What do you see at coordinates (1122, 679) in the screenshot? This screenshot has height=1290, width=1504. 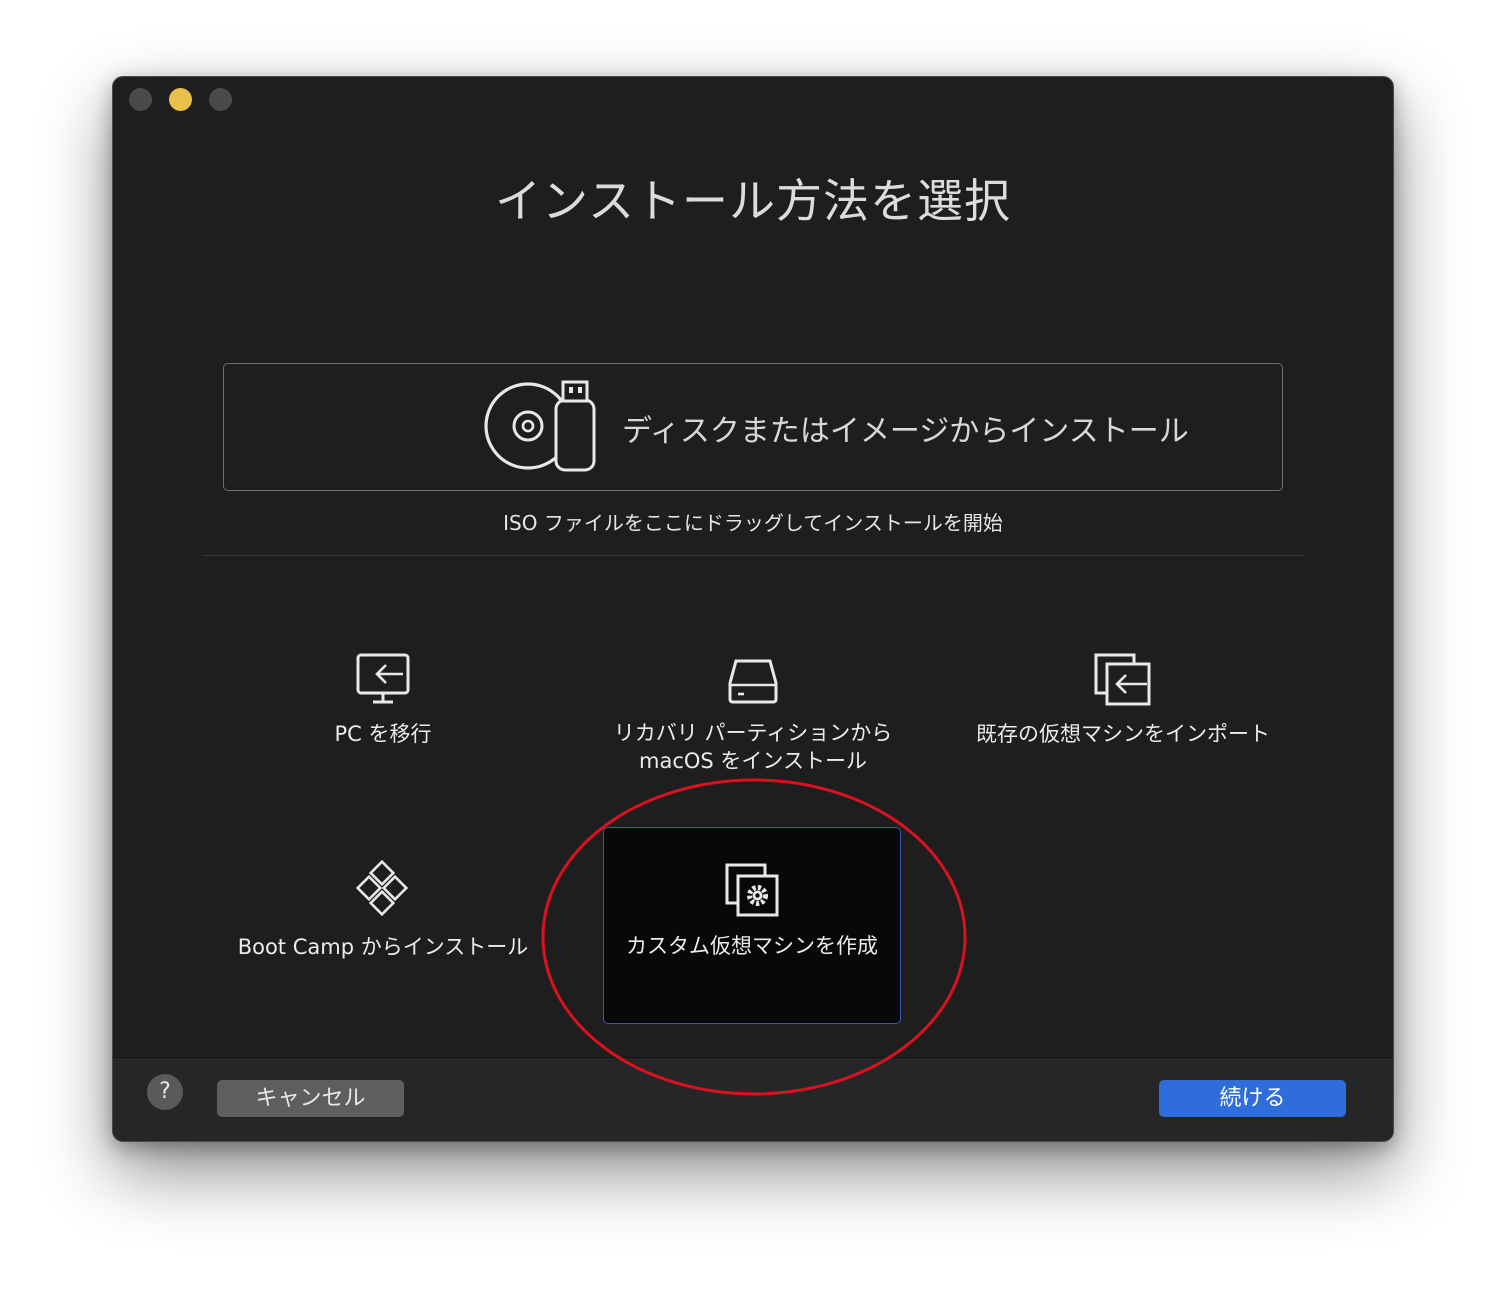 I see `import-vm-icon` at bounding box center [1122, 679].